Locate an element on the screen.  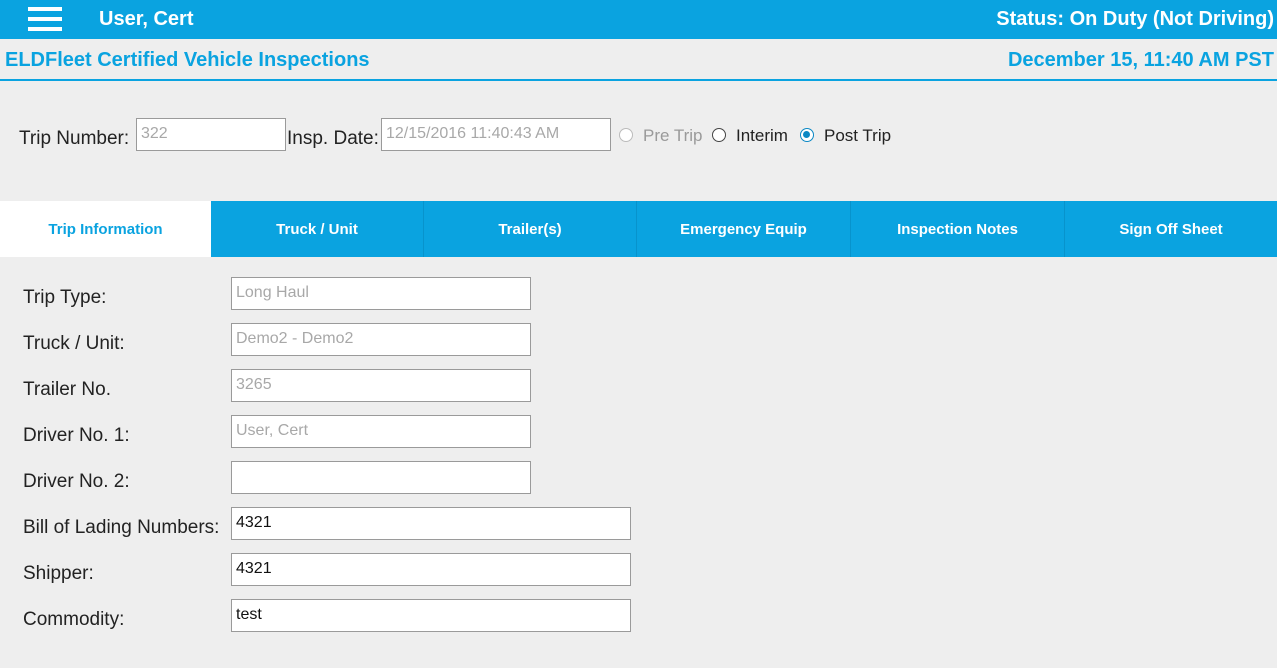
truck-unit-label: Truck / Unit: is located at coordinates (74, 343).